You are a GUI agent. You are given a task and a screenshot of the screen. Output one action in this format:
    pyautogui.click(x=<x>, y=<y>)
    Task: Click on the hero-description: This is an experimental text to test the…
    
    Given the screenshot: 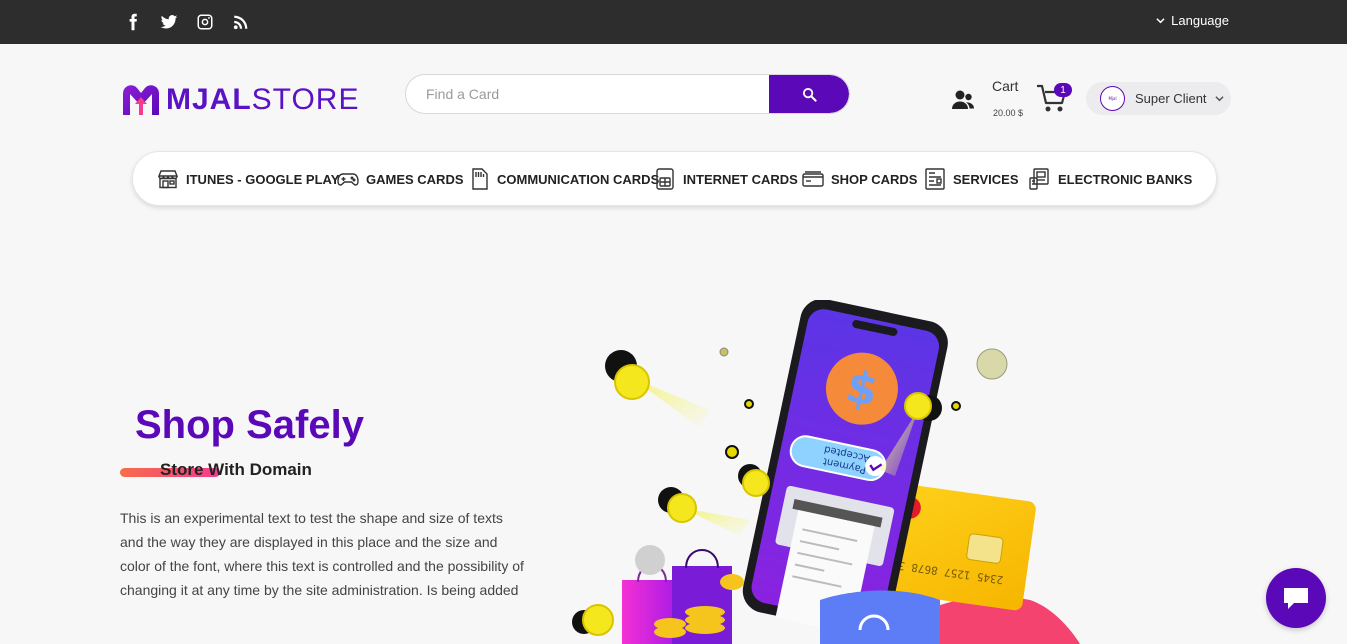 What is the action you would take?
    pyautogui.click(x=322, y=554)
    